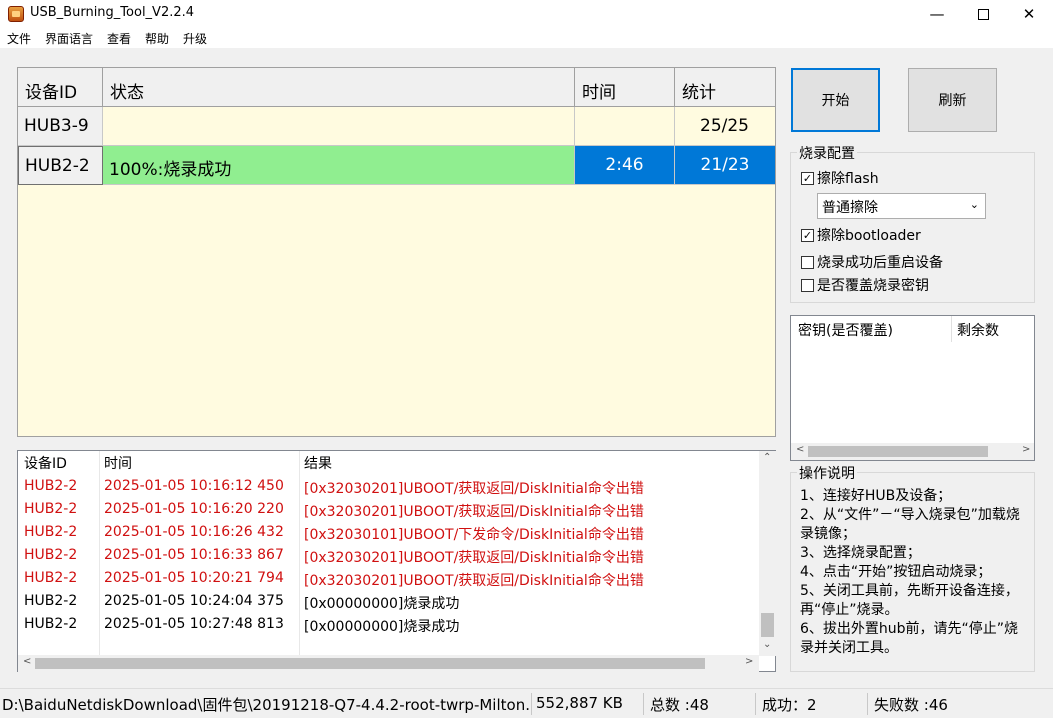 The width and height of the screenshot is (1053, 718). Describe the element at coordinates (625, 165) in the screenshot. I see `device-row-time: 2:46` at that location.